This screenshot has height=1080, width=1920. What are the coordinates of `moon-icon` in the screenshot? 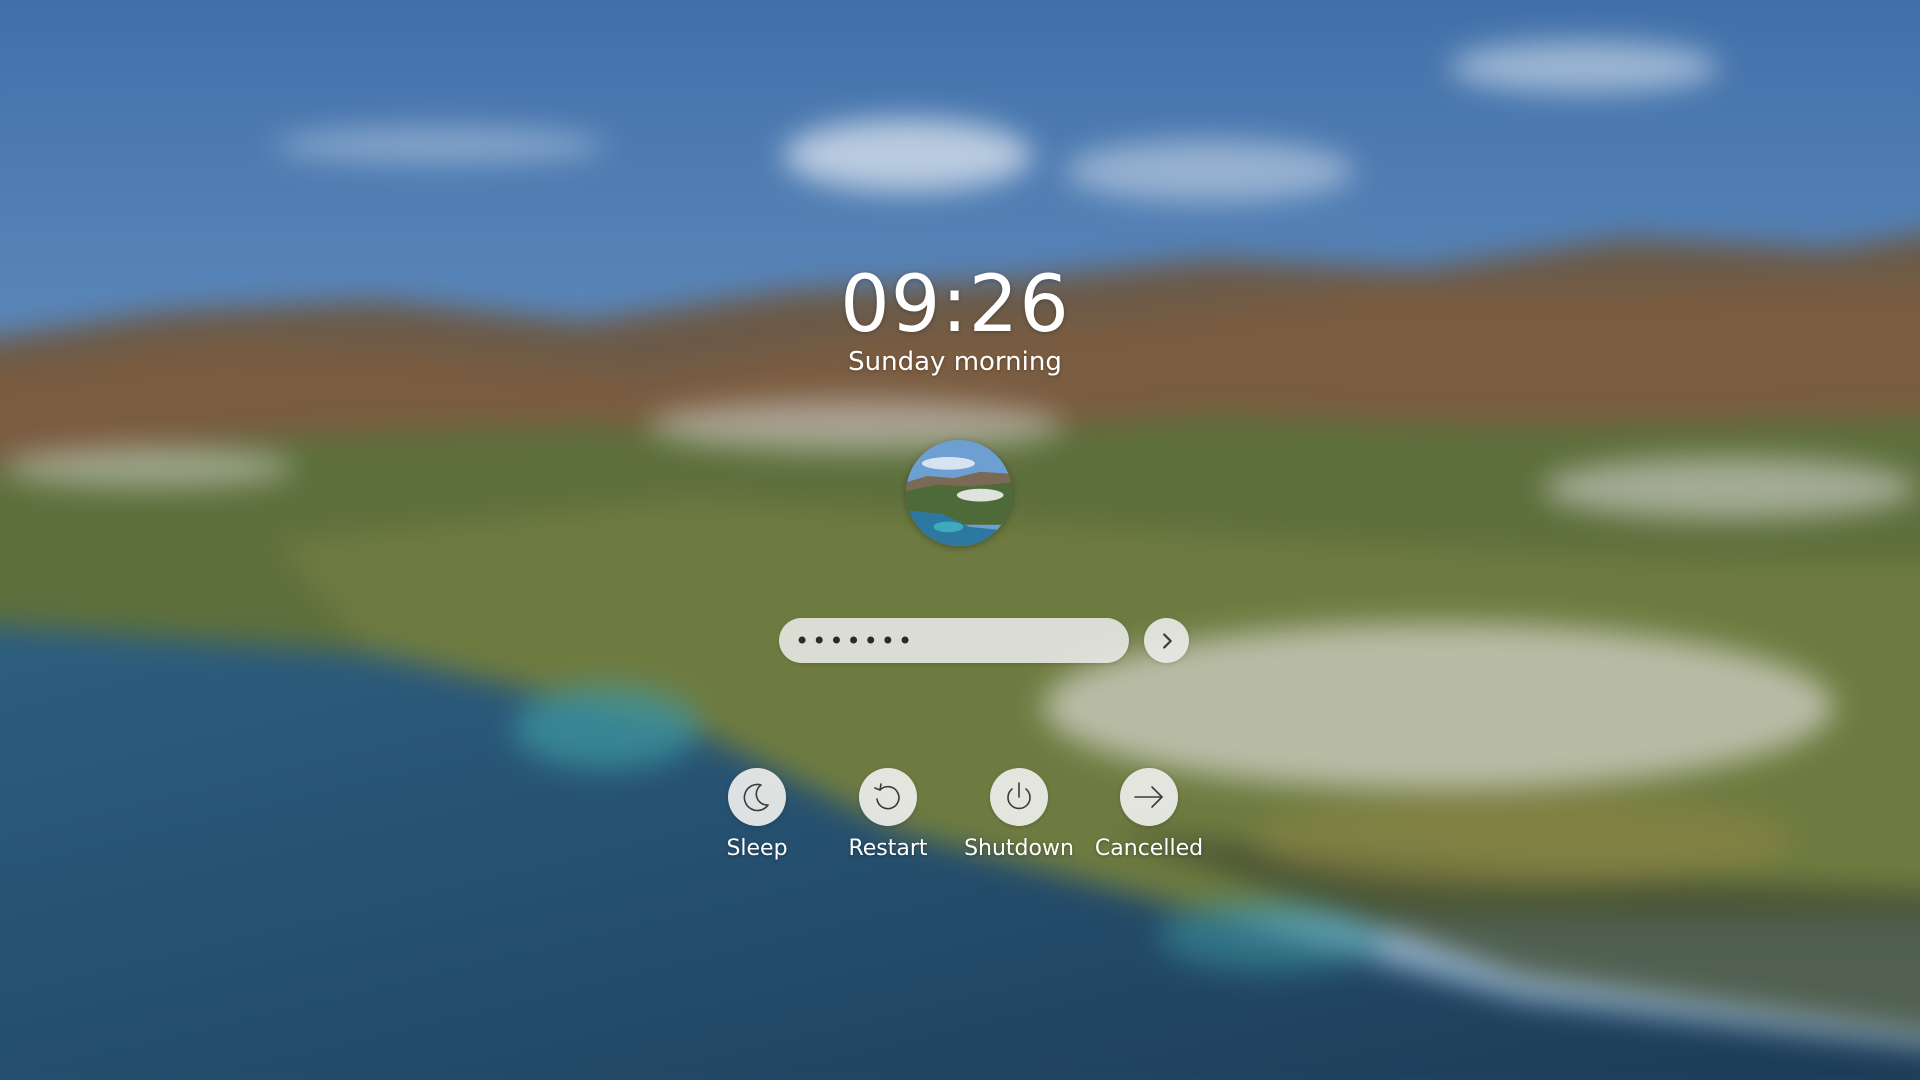 It's located at (756, 797).